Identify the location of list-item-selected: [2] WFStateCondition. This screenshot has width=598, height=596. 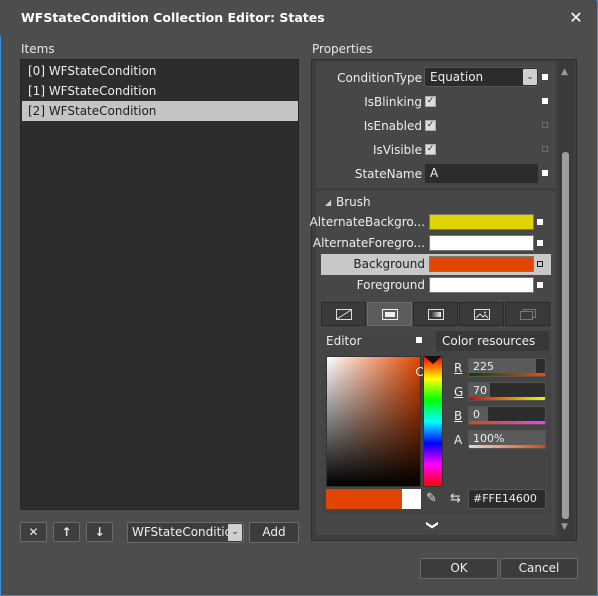
(160, 111).